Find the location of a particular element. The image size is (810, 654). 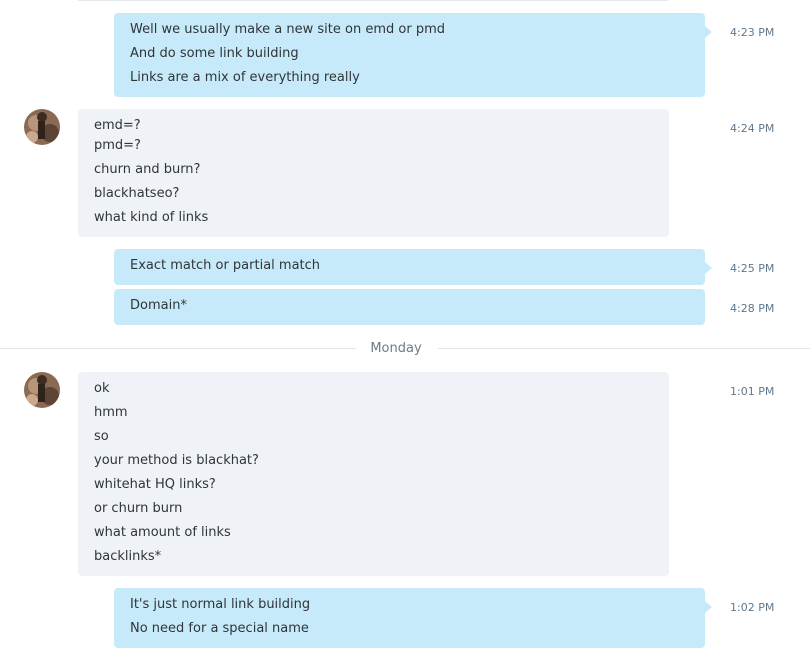

message-timestamp: 4:25 PM is located at coordinates (752, 268).